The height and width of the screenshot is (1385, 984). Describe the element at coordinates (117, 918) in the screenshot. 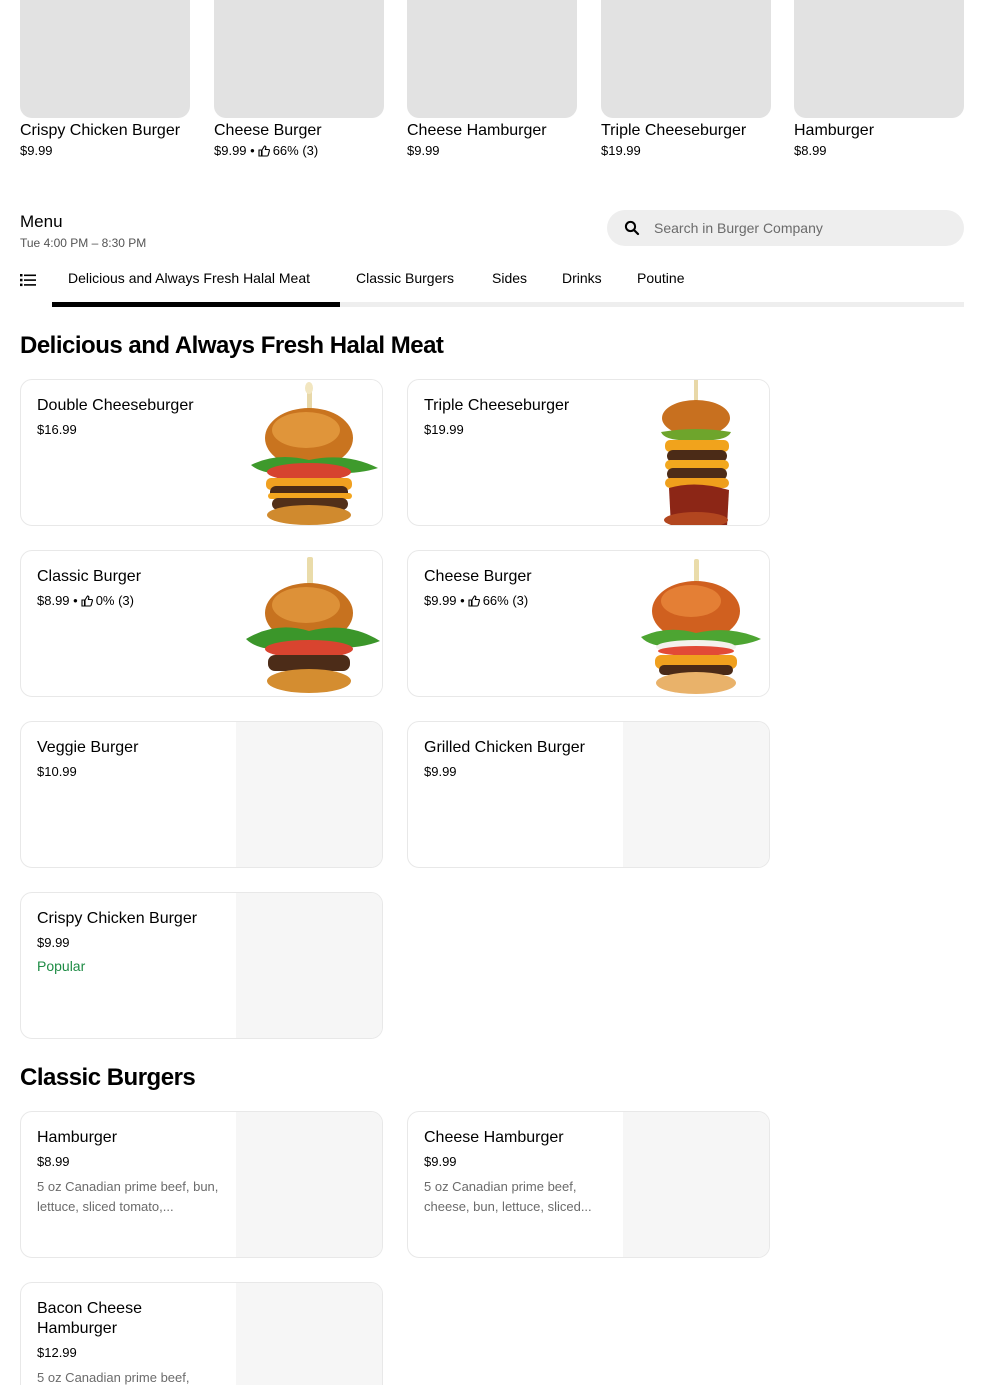

I see `item-title: Crispy Chicken Burger` at that location.